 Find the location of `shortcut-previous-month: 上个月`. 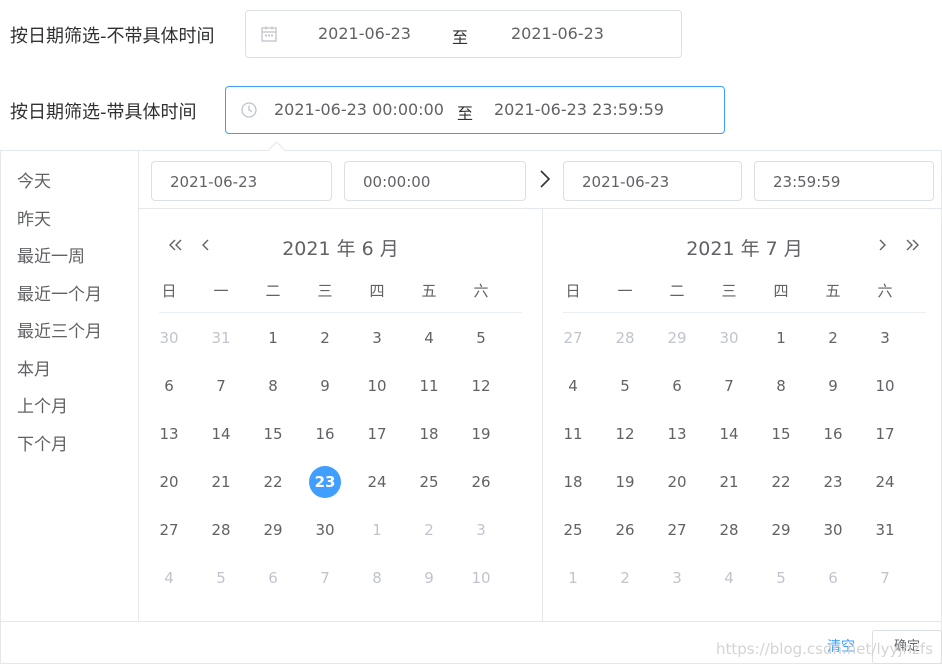

shortcut-previous-month: 上个月 is located at coordinates (42, 404).